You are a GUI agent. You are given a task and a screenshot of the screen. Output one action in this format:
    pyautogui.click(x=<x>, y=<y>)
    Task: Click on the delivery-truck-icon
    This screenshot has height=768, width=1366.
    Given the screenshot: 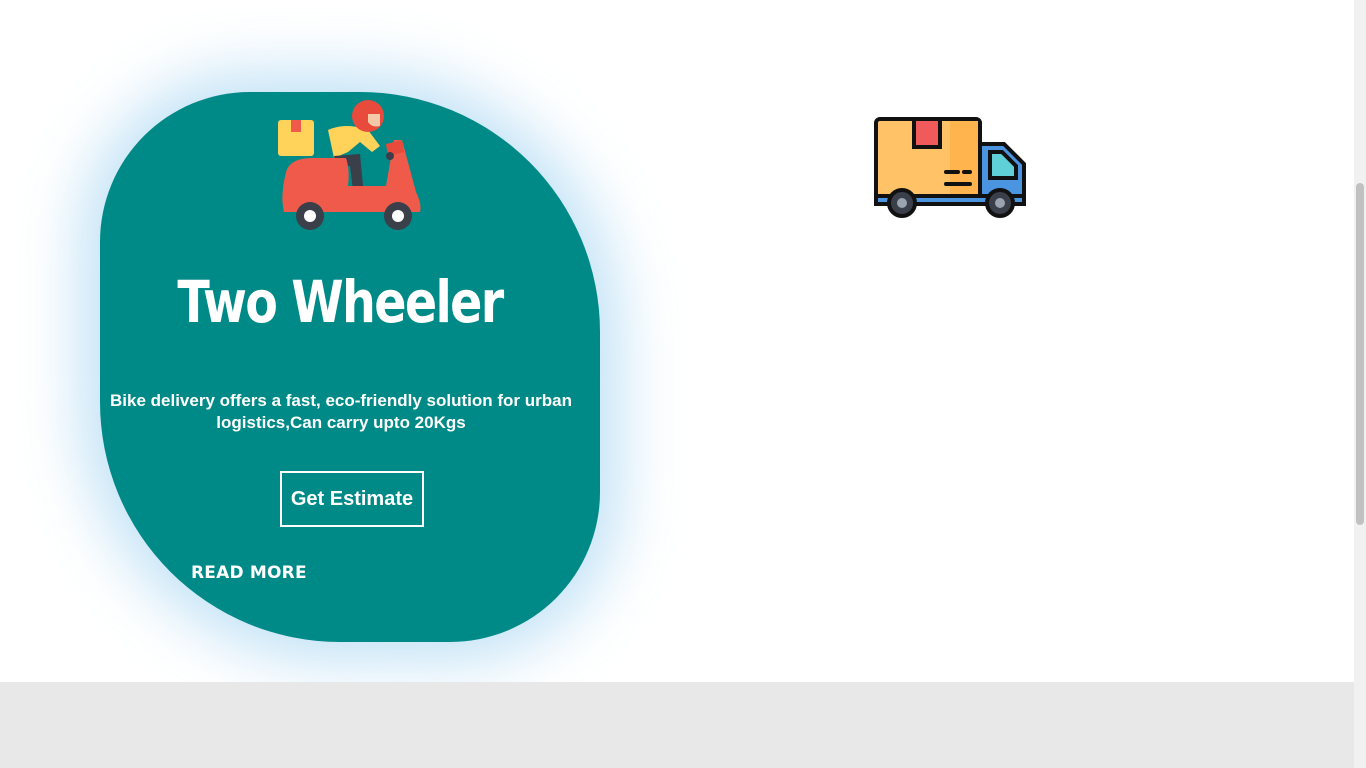 What is the action you would take?
    pyautogui.click(x=950, y=167)
    